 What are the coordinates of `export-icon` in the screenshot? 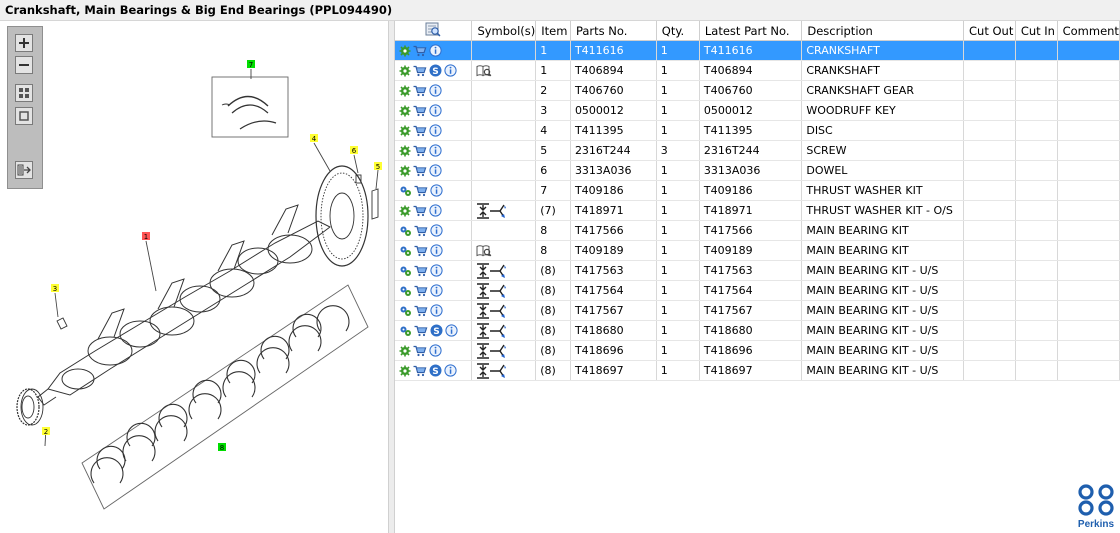 It's located at (24, 170).